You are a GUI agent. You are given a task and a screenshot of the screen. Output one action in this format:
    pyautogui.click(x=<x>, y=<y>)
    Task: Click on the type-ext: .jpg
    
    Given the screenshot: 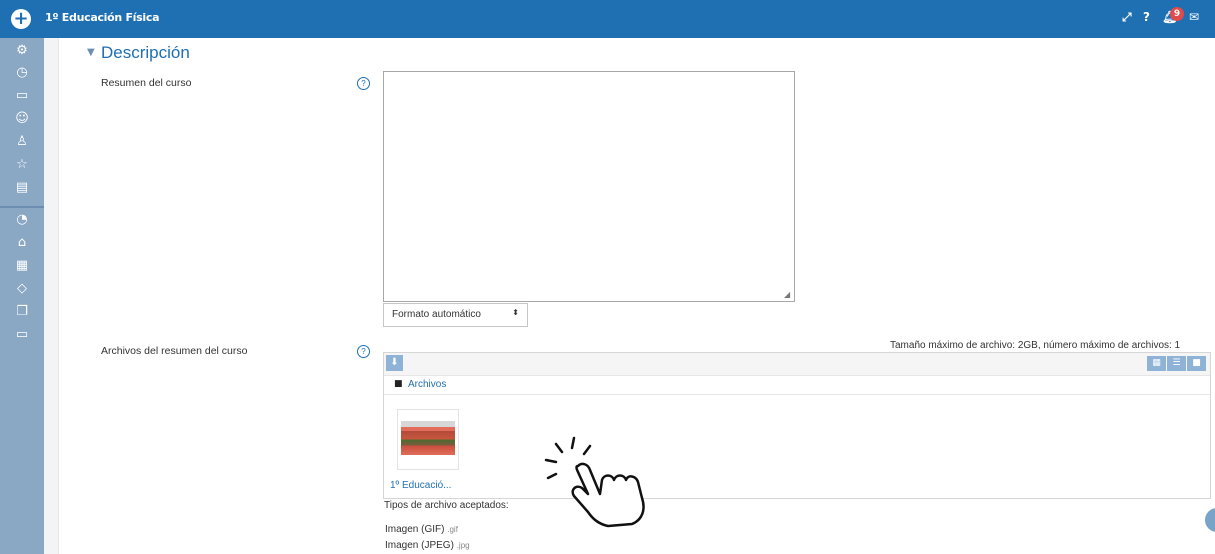 What is the action you would take?
    pyautogui.click(x=463, y=545)
    